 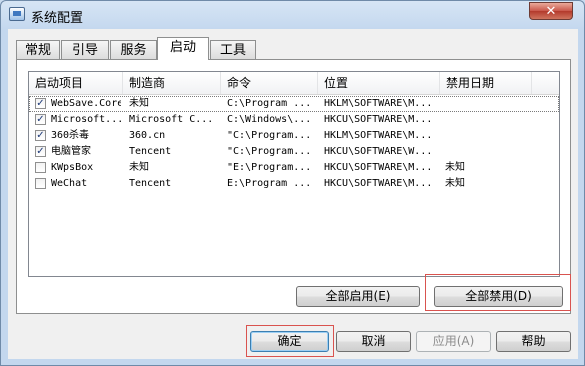 I want to click on list-header: 启动项目 制造商 命令 位置 禁用日期, so click(x=294, y=83).